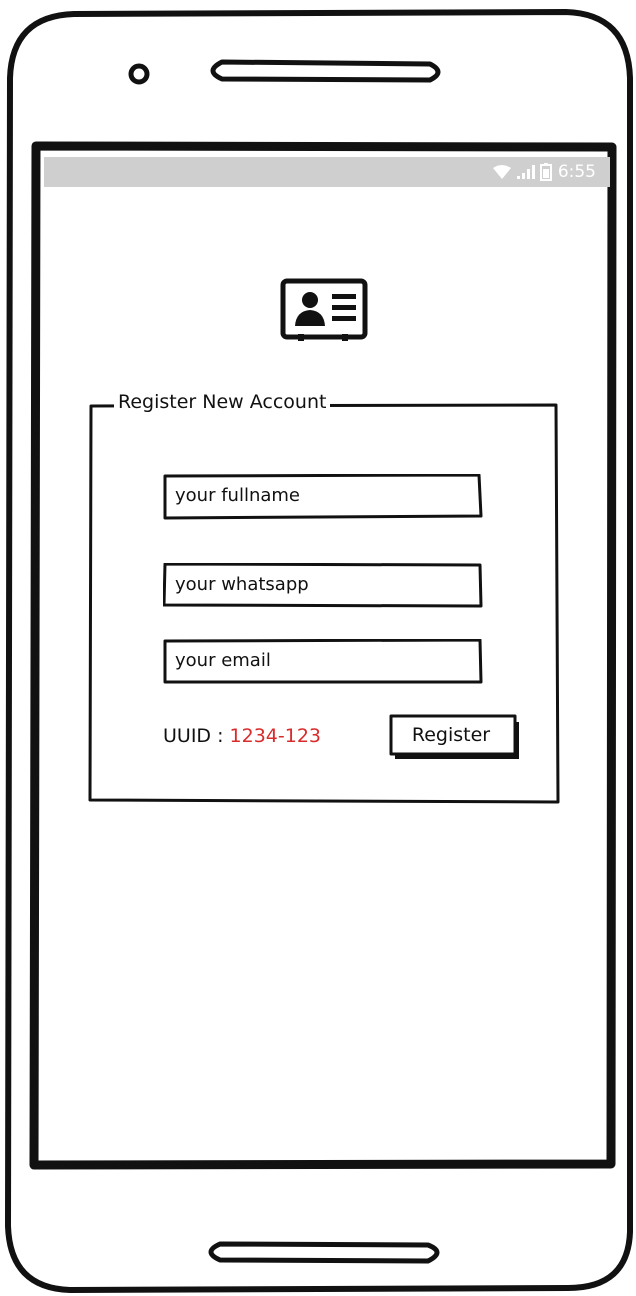 The height and width of the screenshot is (1296, 636). I want to click on wifi-icon, so click(501, 172).